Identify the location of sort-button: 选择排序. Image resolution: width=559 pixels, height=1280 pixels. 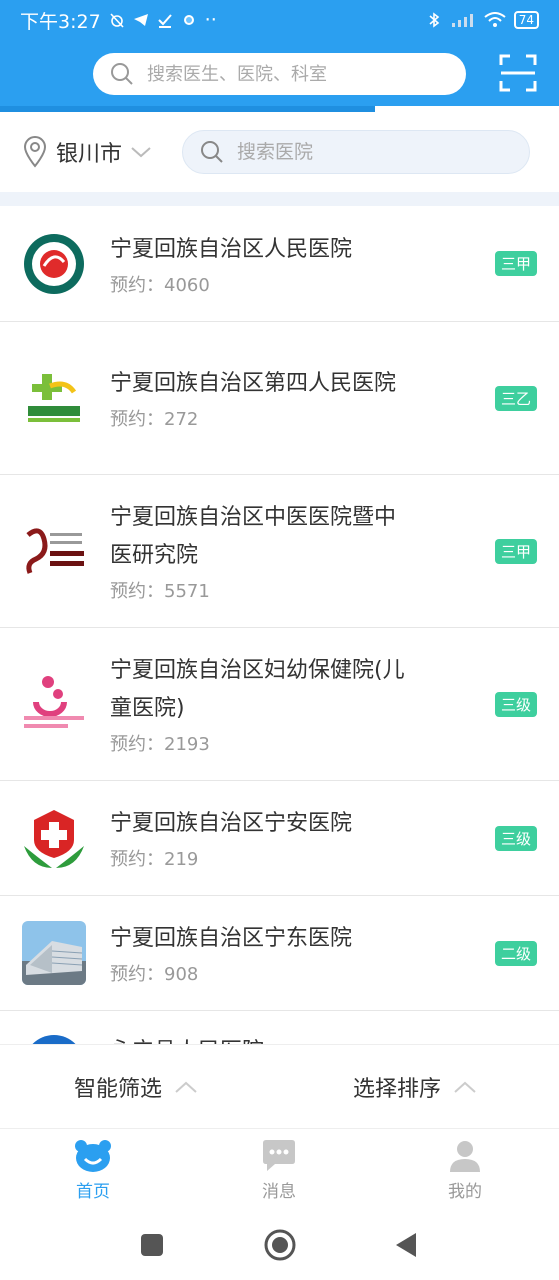
(415, 1087).